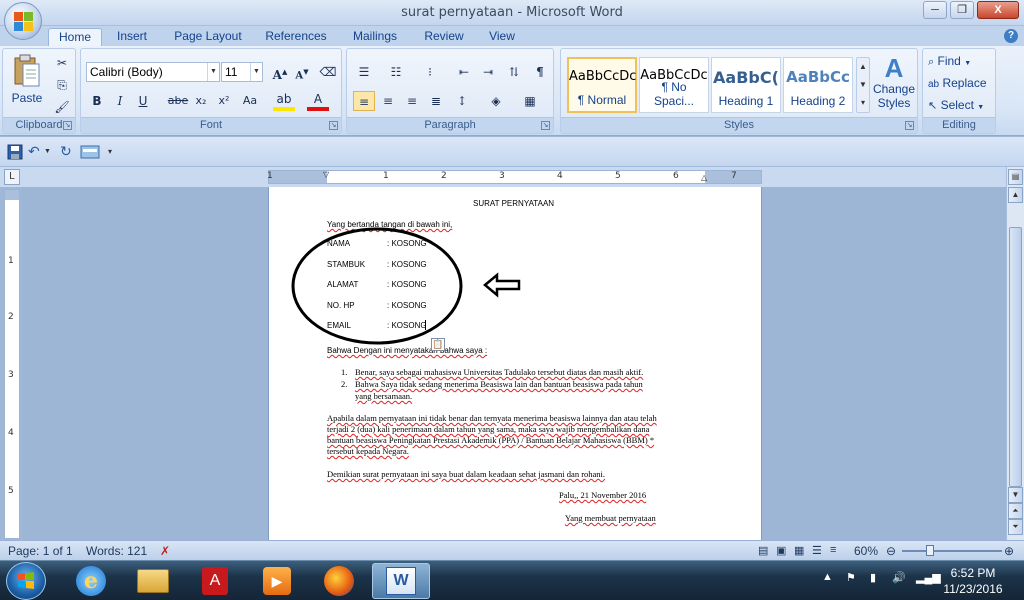 The height and width of the screenshot is (600, 1024). Describe the element at coordinates (530, 101) in the screenshot. I see `borders-icon: ▦` at that location.